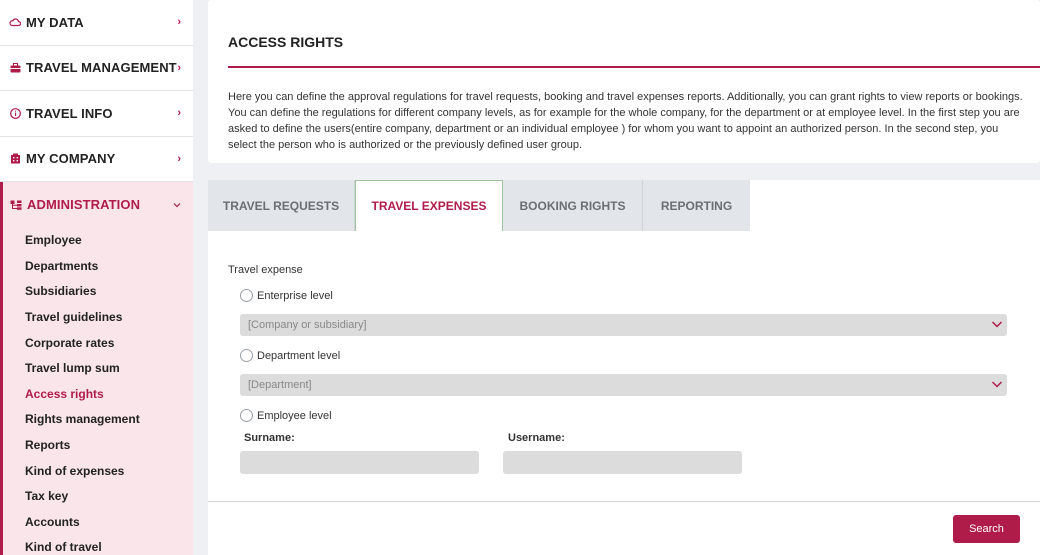 This screenshot has height=555, width=1040. Describe the element at coordinates (246, 295) in the screenshot. I see `enterprise-level-radio` at that location.